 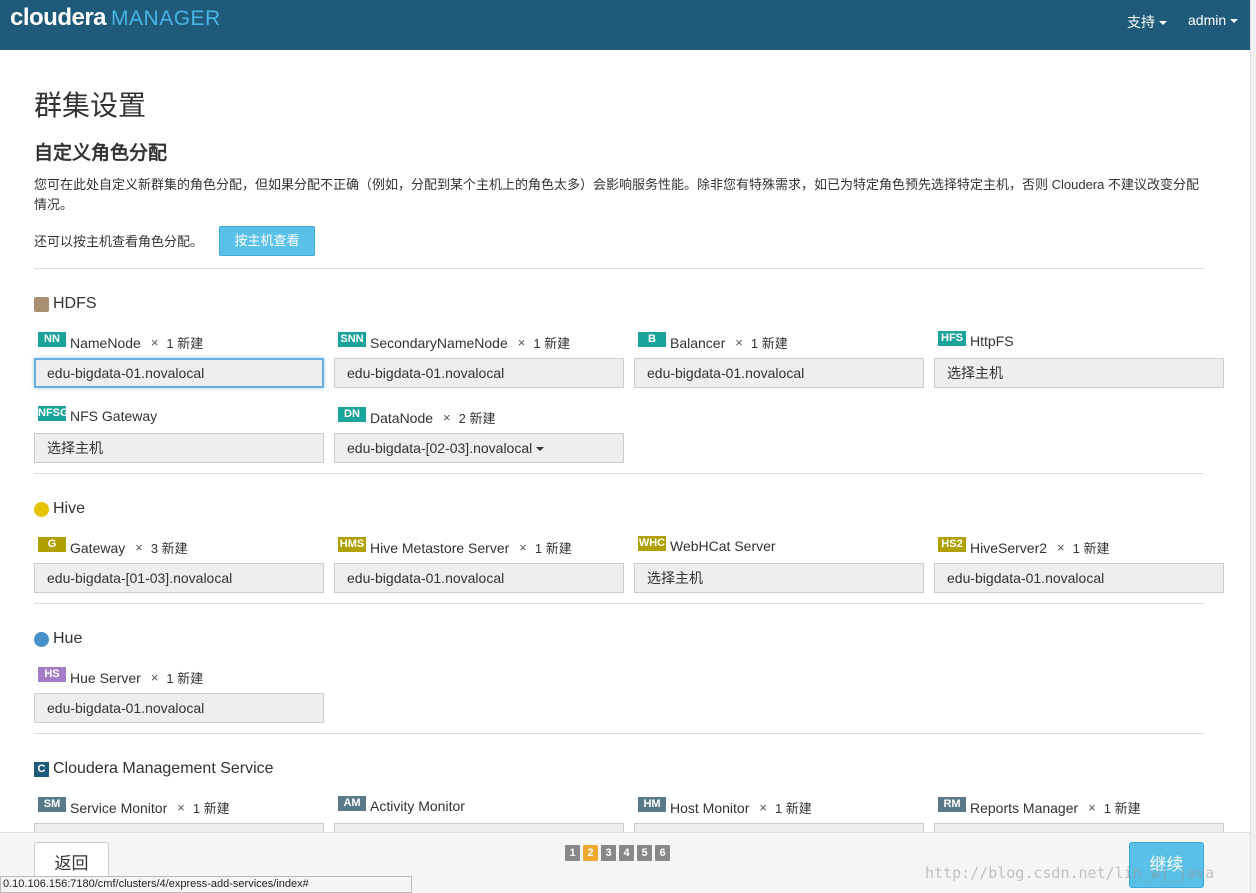 I want to click on role-label-activity-monitor: AM Activity Monitor, so click(x=401, y=804).